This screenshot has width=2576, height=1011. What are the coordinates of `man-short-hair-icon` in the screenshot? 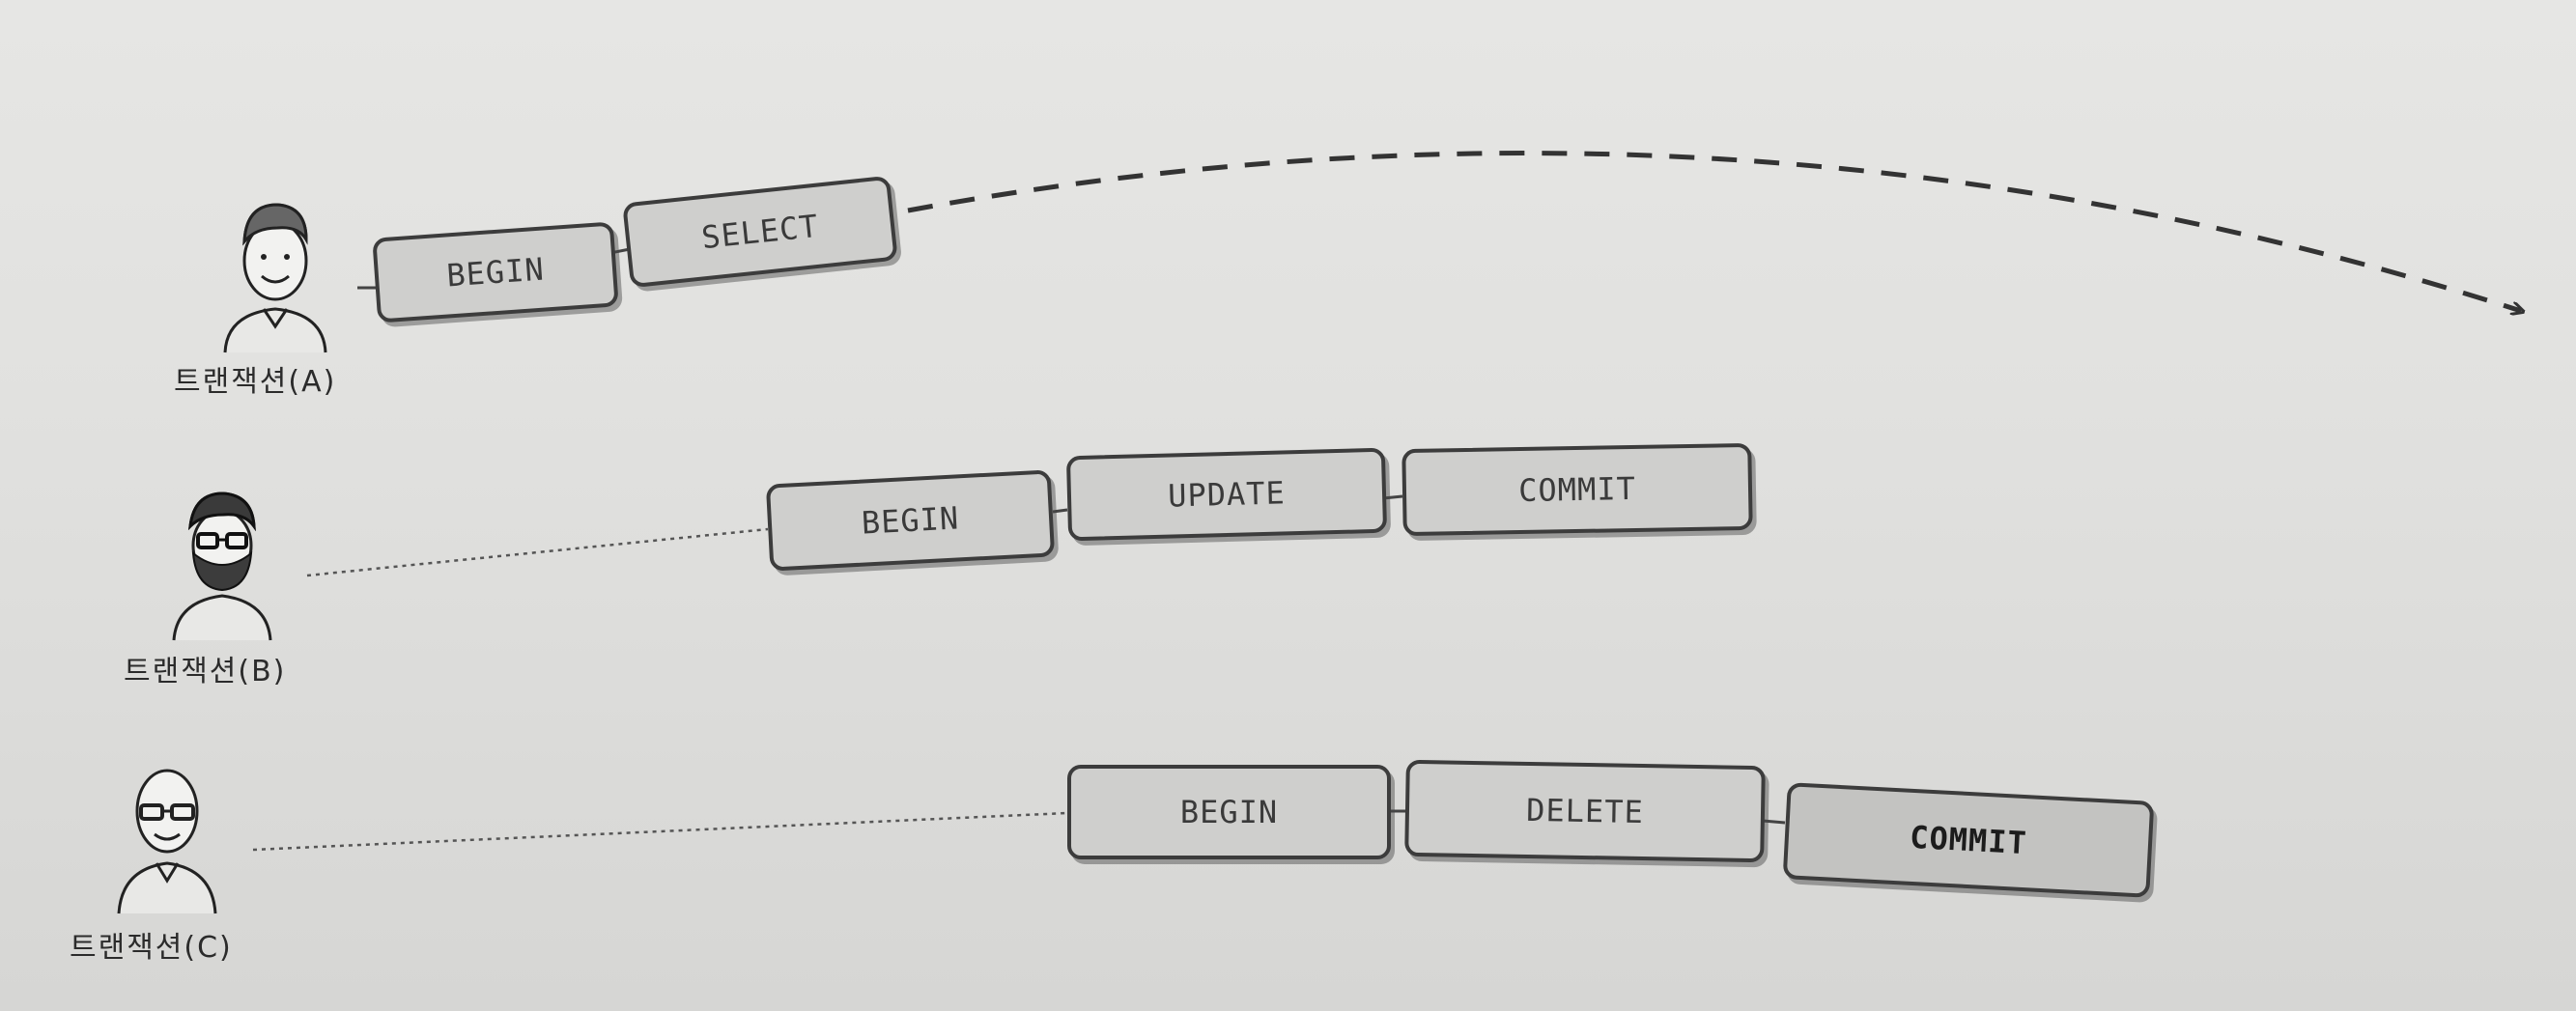 It's located at (275, 278).